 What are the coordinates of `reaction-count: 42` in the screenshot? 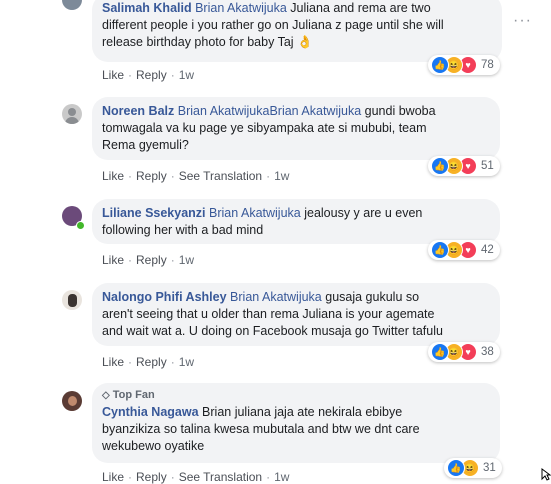 It's located at (487, 250).